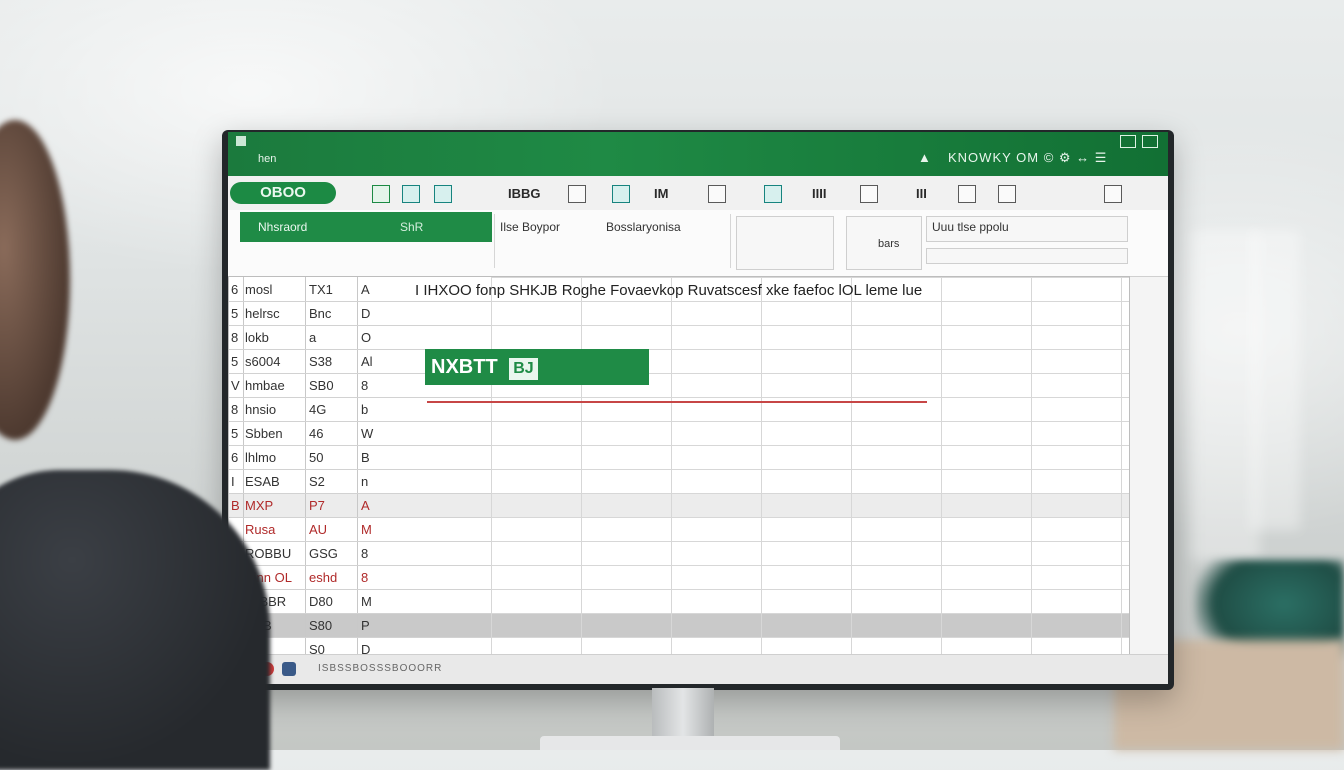  What do you see at coordinates (1150, 141) in the screenshot?
I see `maximize-icon` at bounding box center [1150, 141].